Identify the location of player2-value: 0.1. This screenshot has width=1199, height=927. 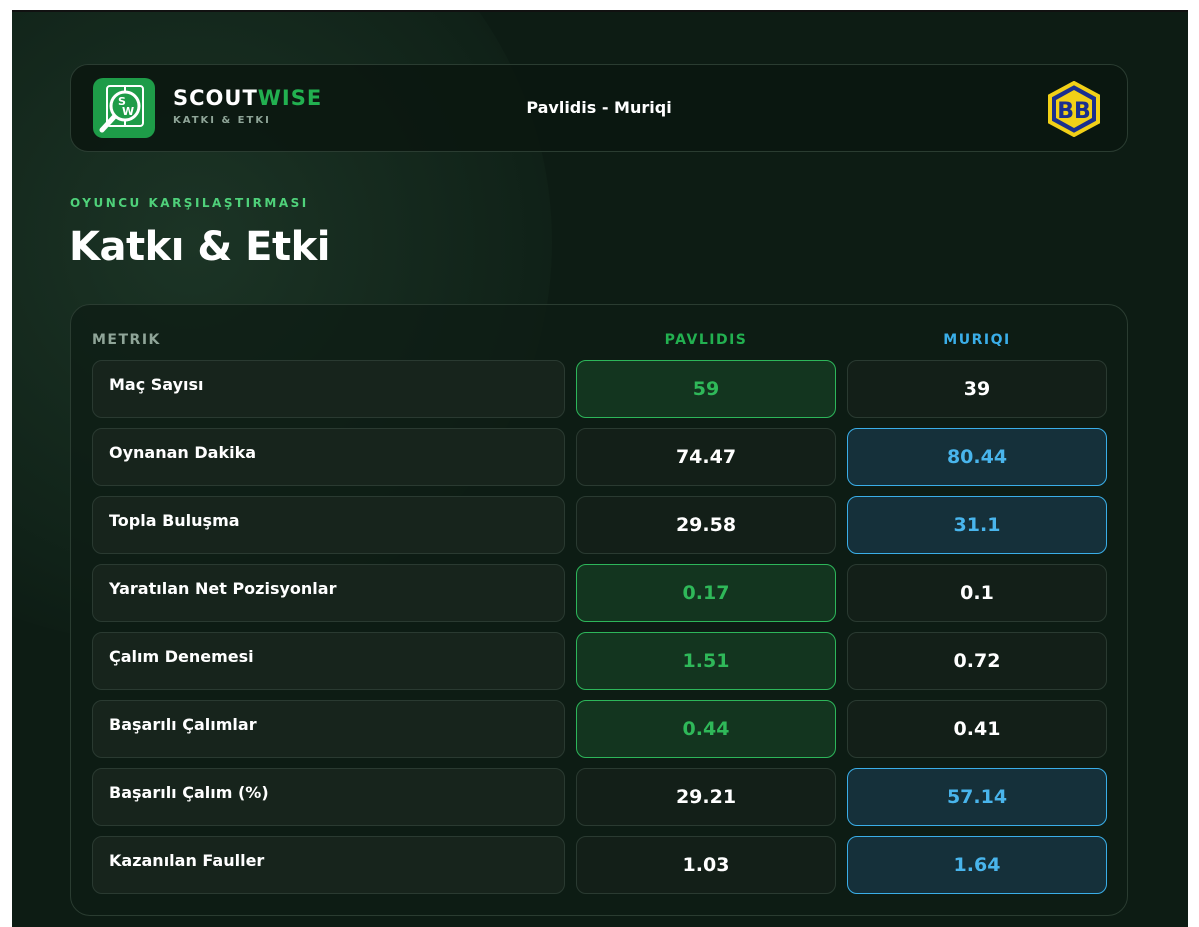
(977, 593).